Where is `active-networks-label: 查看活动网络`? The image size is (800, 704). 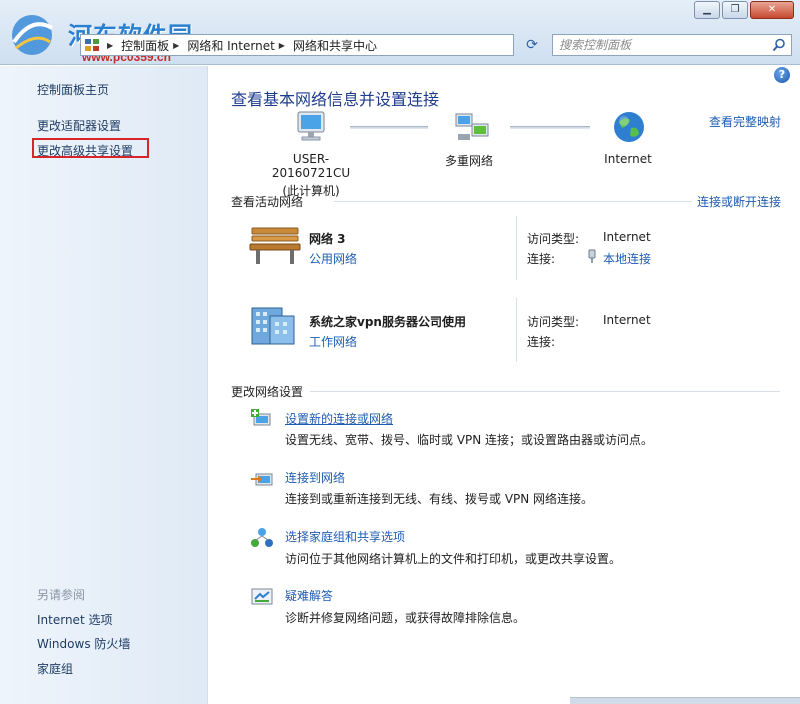 active-networks-label: 查看活动网络 is located at coordinates (267, 202).